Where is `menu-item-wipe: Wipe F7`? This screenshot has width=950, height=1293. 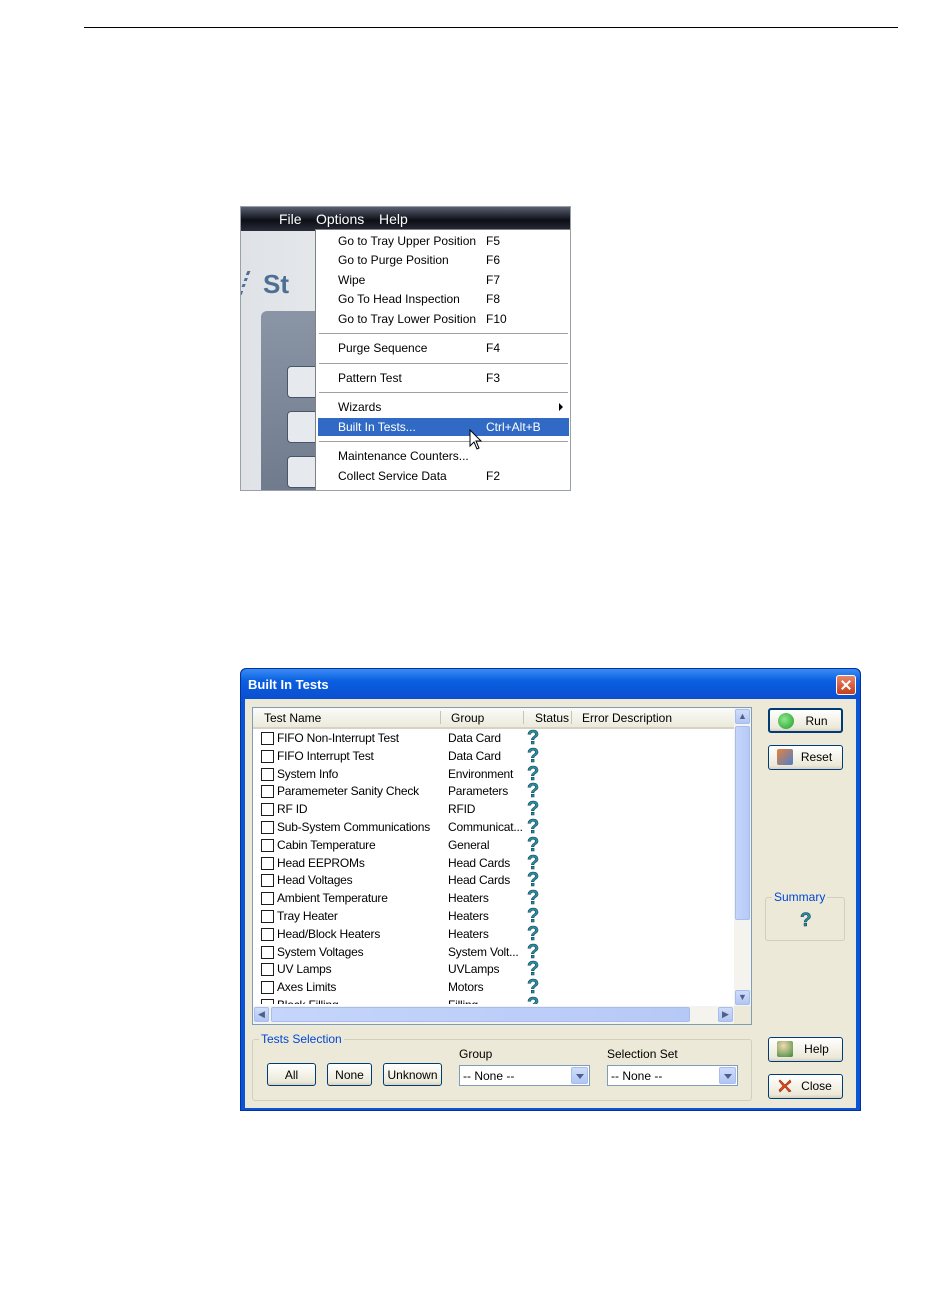 menu-item-wipe: Wipe F7 is located at coordinates (443, 280).